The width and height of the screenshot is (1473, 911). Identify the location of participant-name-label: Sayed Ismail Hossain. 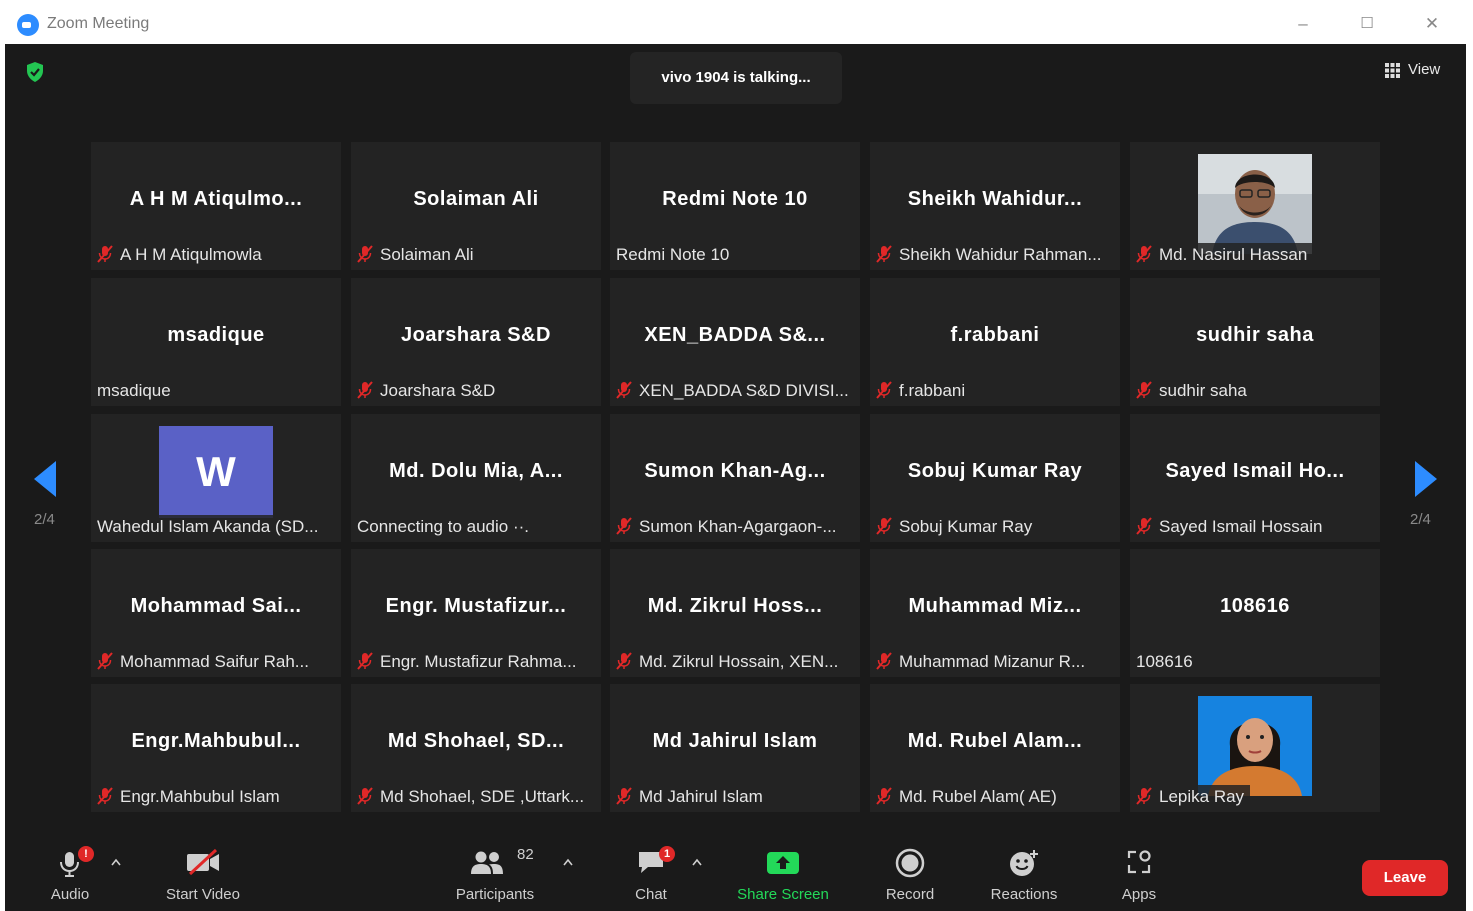
(1241, 526).